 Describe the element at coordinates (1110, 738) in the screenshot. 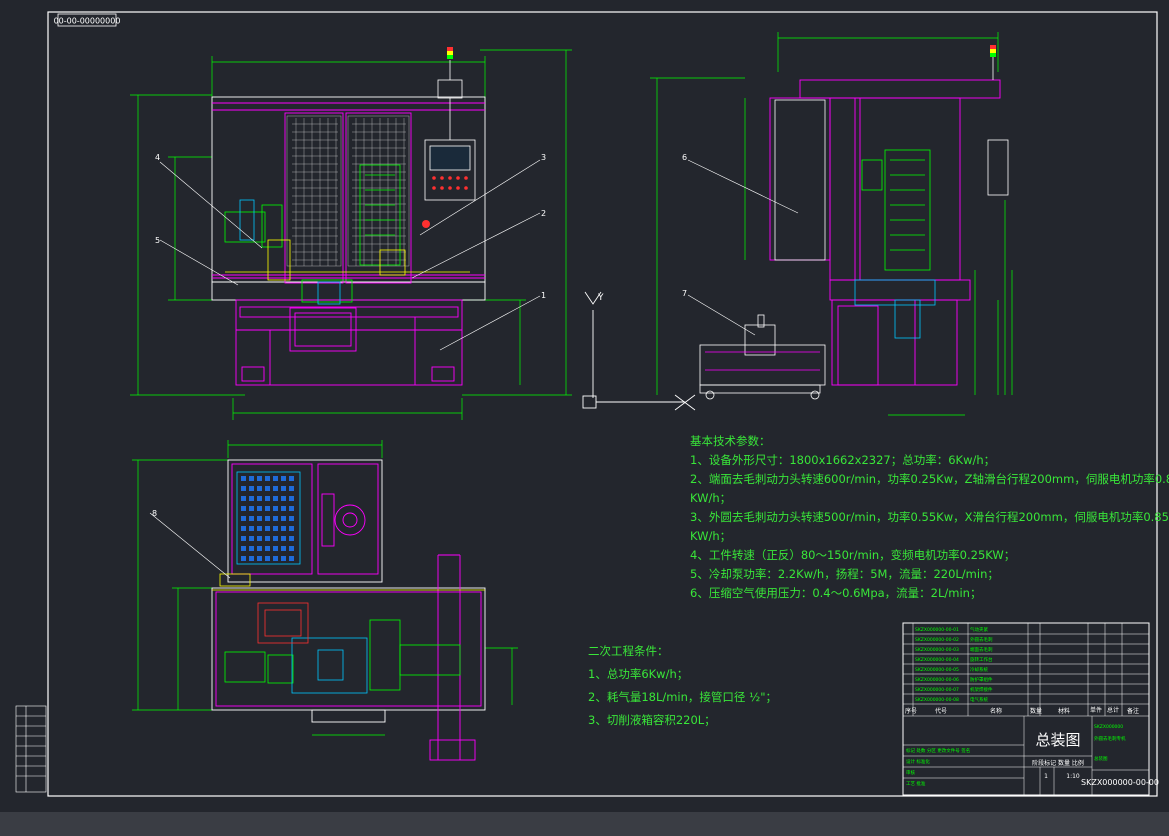

I see `svg-text: 外圆去毛刺专机` at that location.